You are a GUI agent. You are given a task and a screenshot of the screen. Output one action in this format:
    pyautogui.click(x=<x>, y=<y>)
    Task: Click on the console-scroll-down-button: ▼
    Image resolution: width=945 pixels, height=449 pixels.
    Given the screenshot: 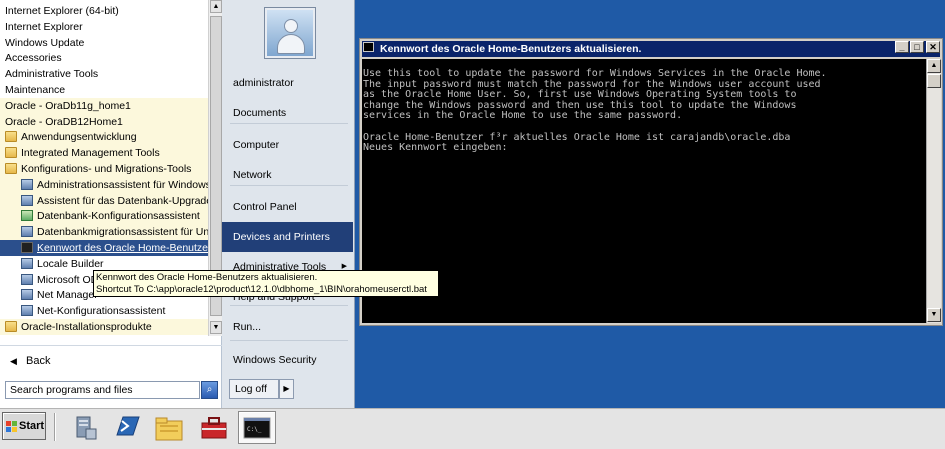 What is the action you would take?
    pyautogui.click(x=934, y=315)
    